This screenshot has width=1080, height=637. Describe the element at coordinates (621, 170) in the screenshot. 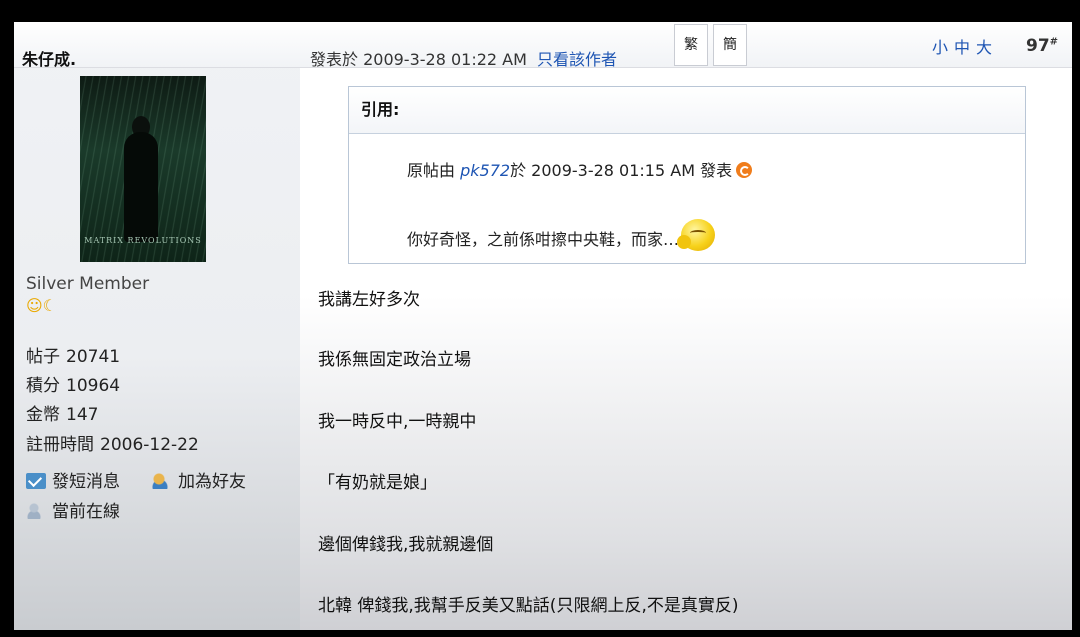

I see `quote-meta-suffix: 於 2009-3-28 01:15 AM 發表` at that location.